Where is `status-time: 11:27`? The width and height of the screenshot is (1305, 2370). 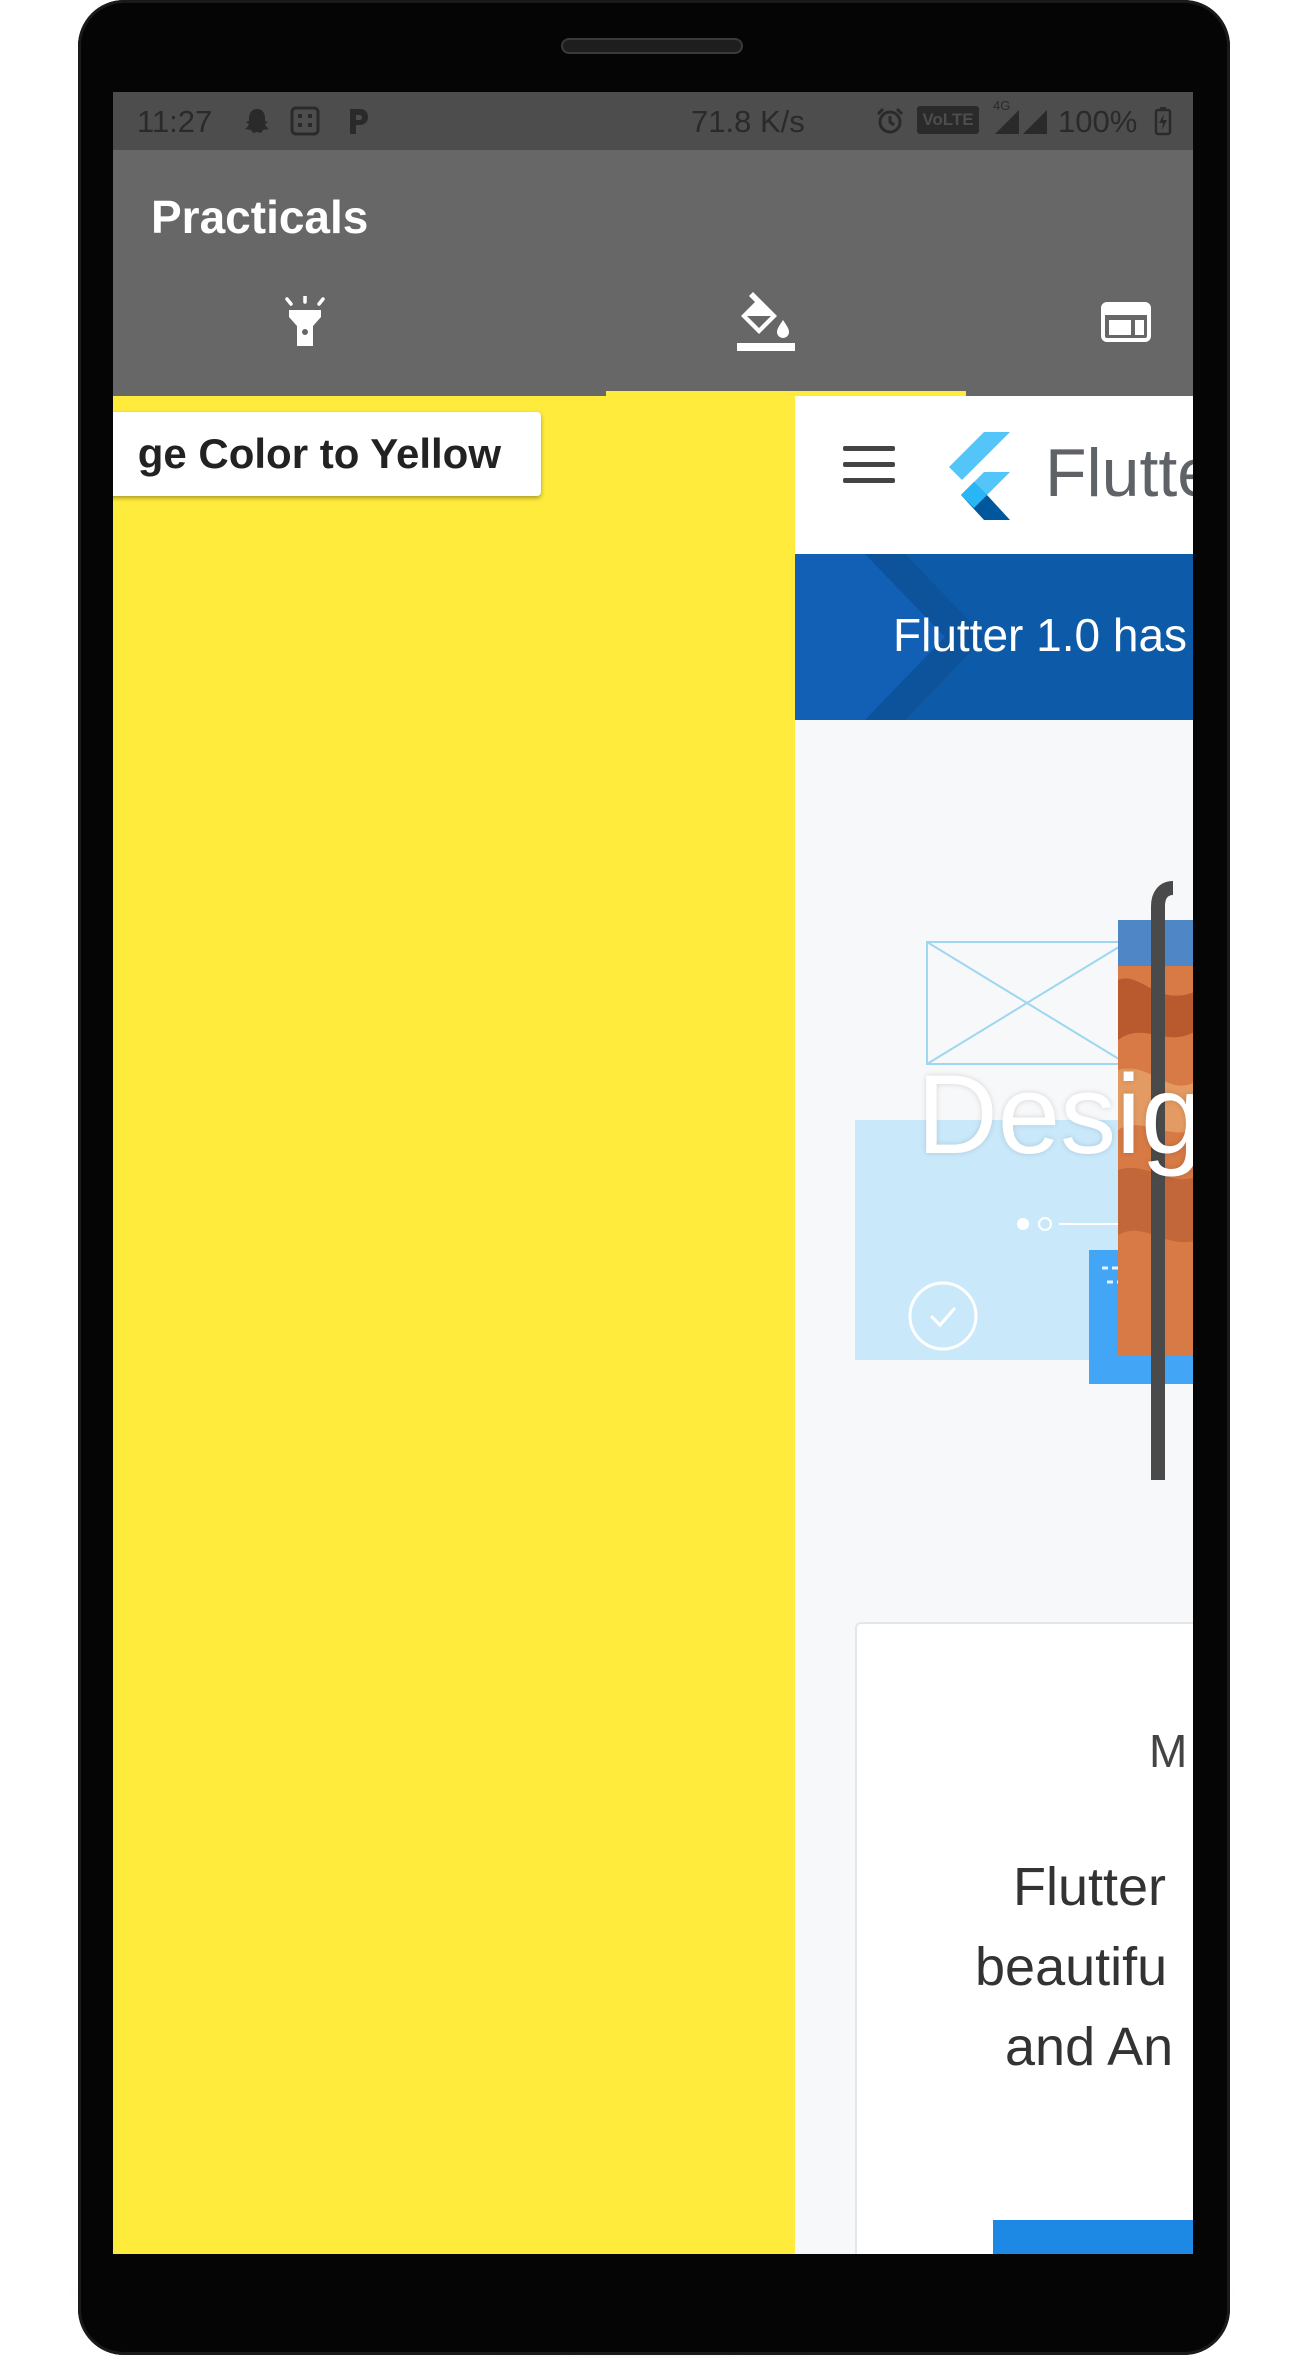
status-time: 11:27 is located at coordinates (175, 121).